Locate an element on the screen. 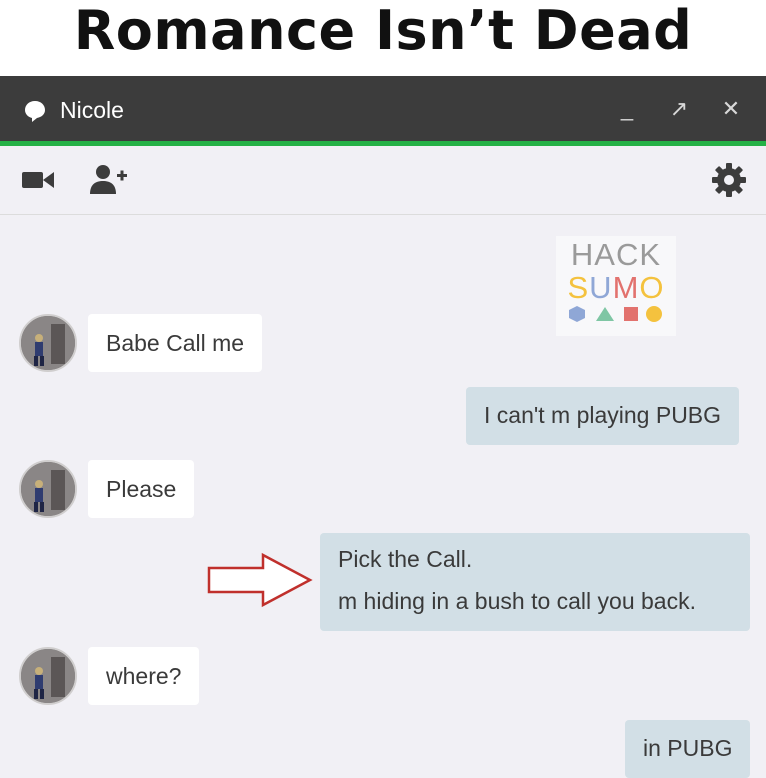 The image size is (766, 778). outgoing-message: I can't m playing PUBG is located at coordinates (603, 416).